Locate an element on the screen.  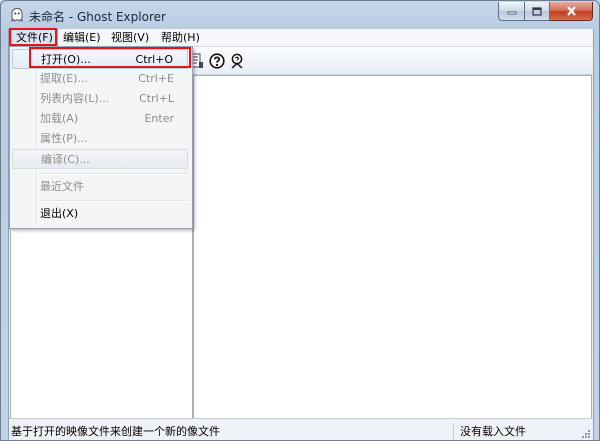
menu-item-open: 打开(O)... Ctrl+O is located at coordinates (100, 59).